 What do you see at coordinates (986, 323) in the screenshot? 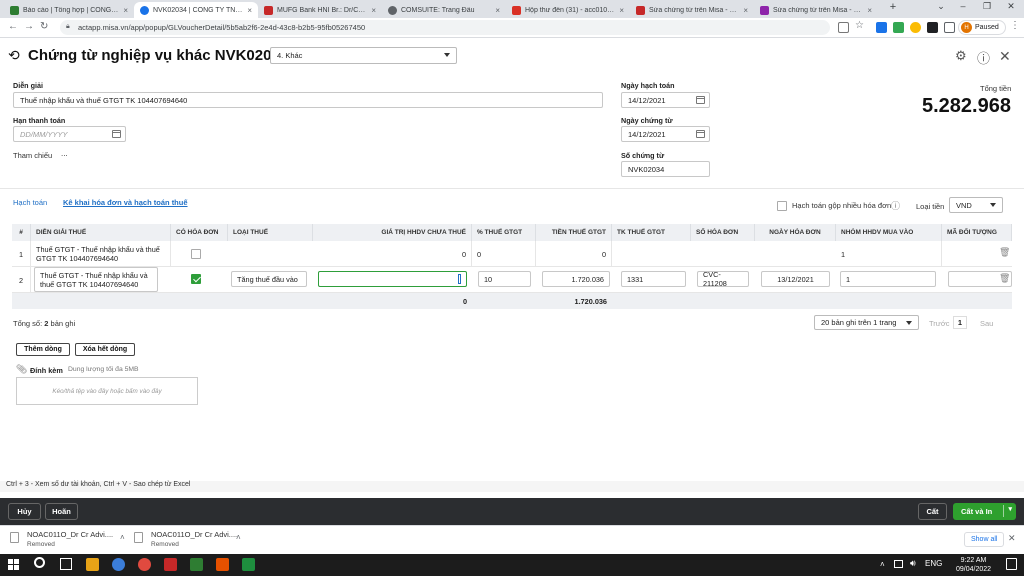
I see `next-page-button: Sau` at bounding box center [986, 323].